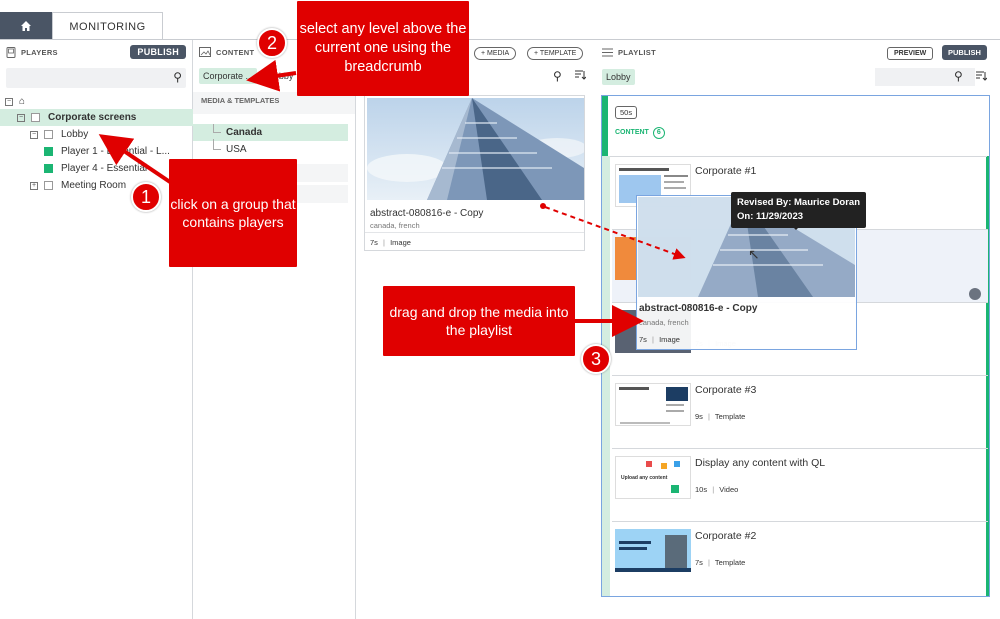 Image resolution: width=1000 pixels, height=619 pixels. What do you see at coordinates (615, 233) in the screenshot?
I see `drag-path` at bounding box center [615, 233].